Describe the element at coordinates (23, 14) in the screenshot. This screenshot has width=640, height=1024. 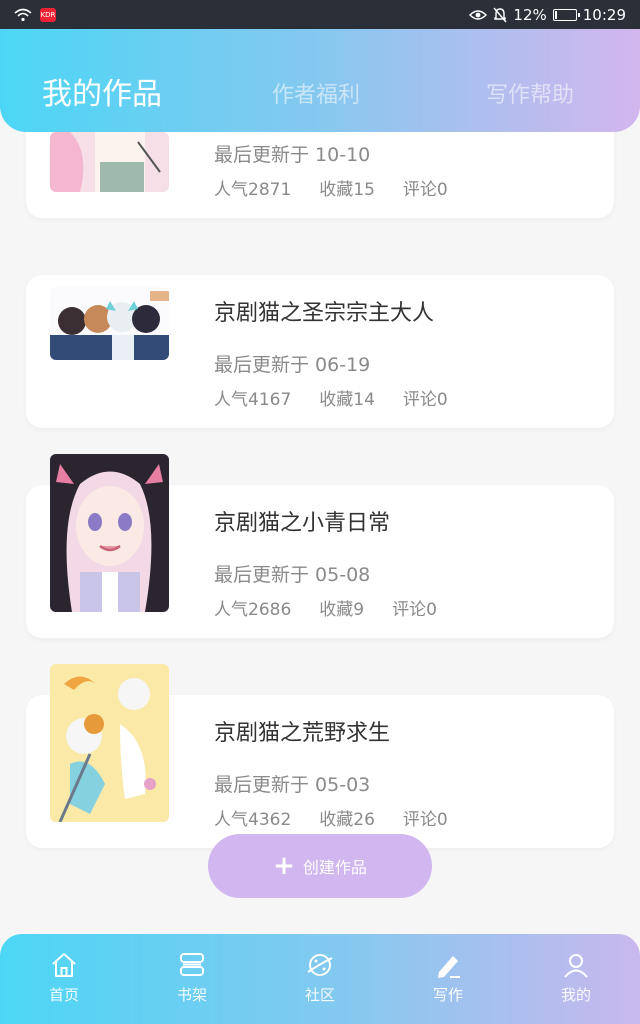
I see `wifi-icon` at that location.